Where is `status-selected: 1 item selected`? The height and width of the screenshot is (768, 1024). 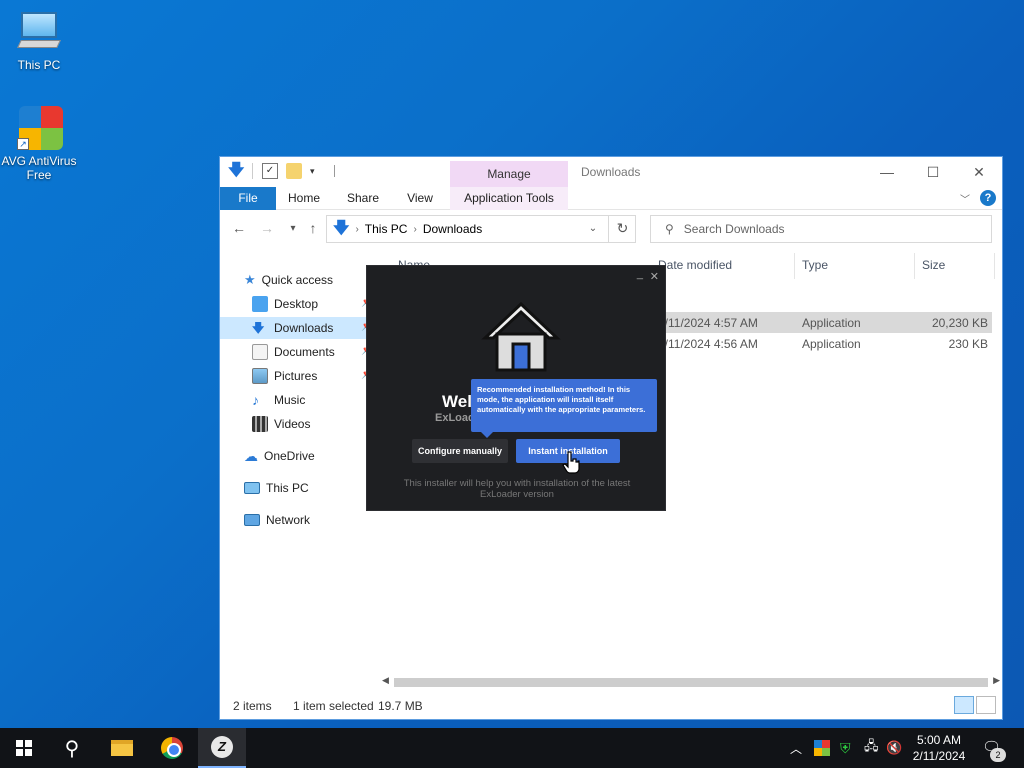
status-selected: 1 item selected is located at coordinates (333, 706).